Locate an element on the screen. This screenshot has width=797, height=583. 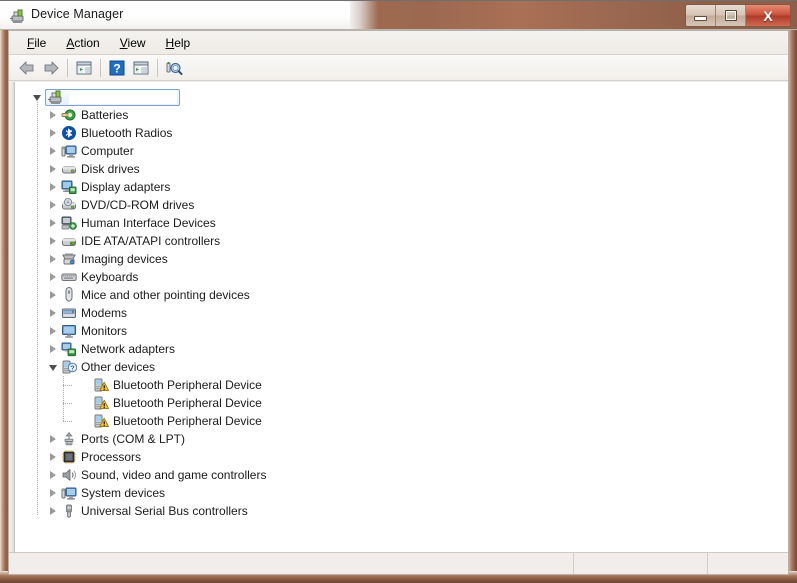
tree-item: Batteries is located at coordinates (401, 115).